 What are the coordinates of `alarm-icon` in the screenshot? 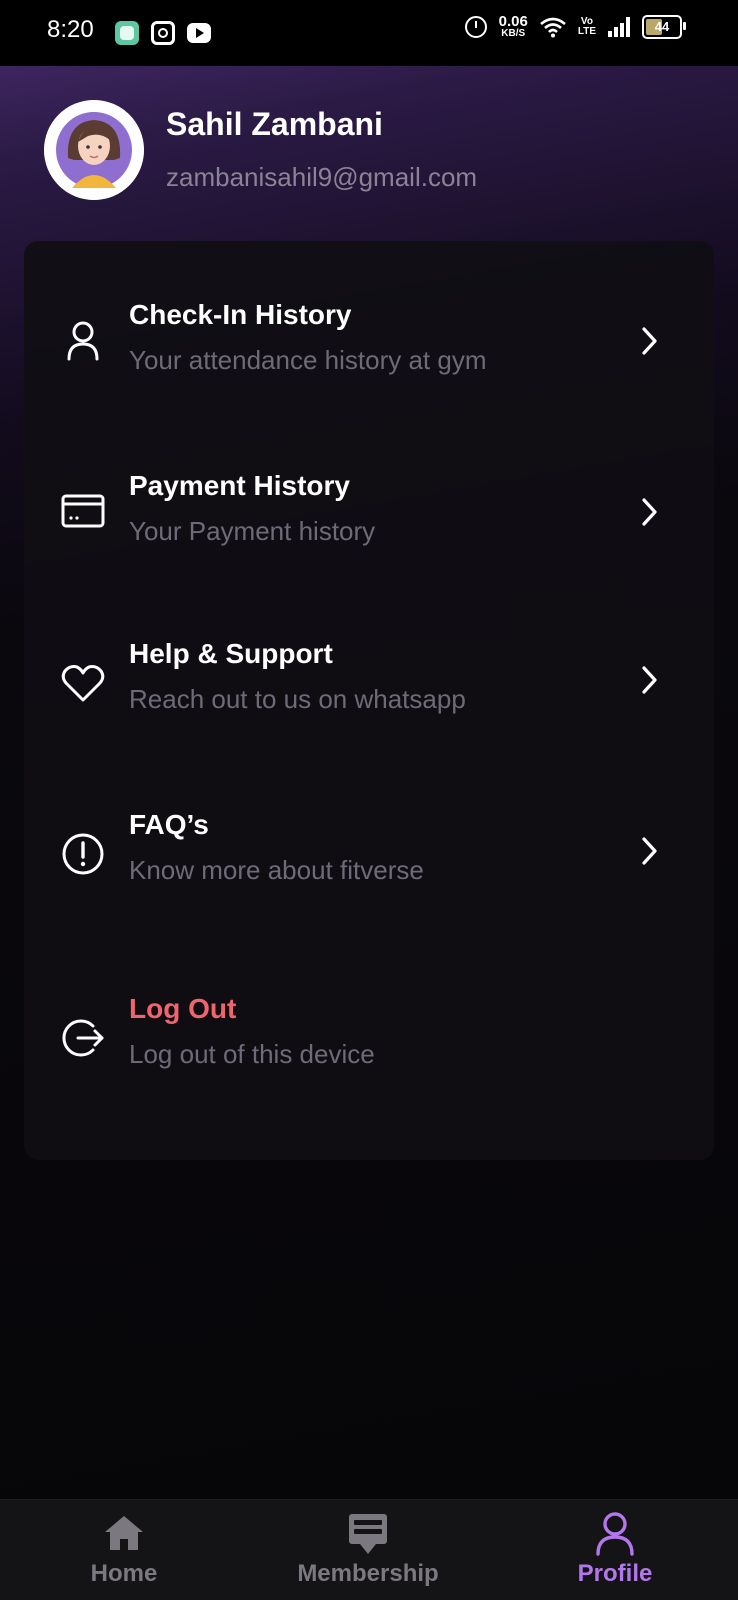 It's located at (475, 26).